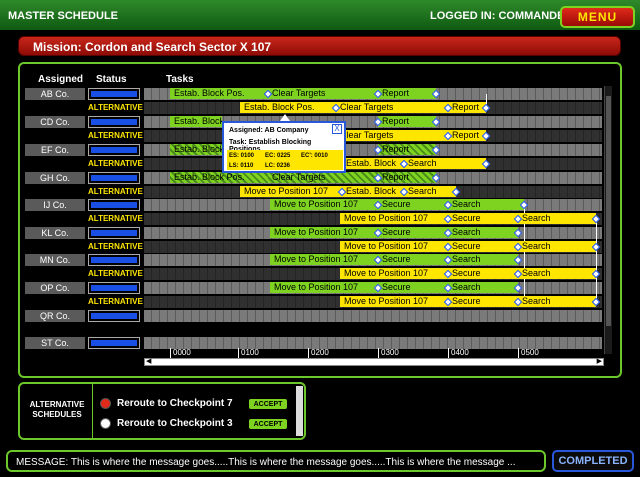  Describe the element at coordinates (55, 316) in the screenshot. I see `row-label: QR Co.` at that location.